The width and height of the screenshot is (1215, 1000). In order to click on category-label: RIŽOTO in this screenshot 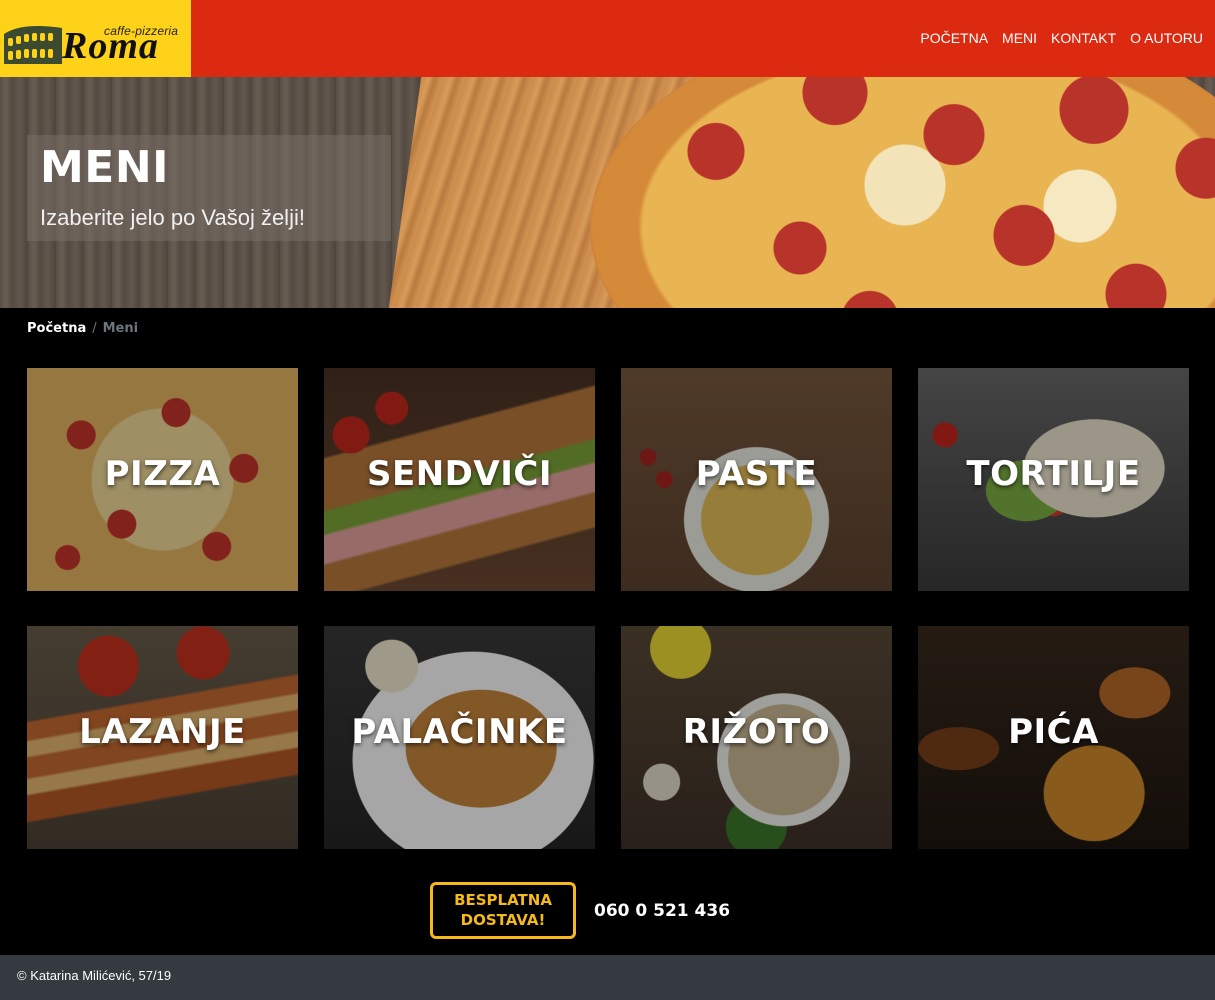, I will do `click(756, 732)`.